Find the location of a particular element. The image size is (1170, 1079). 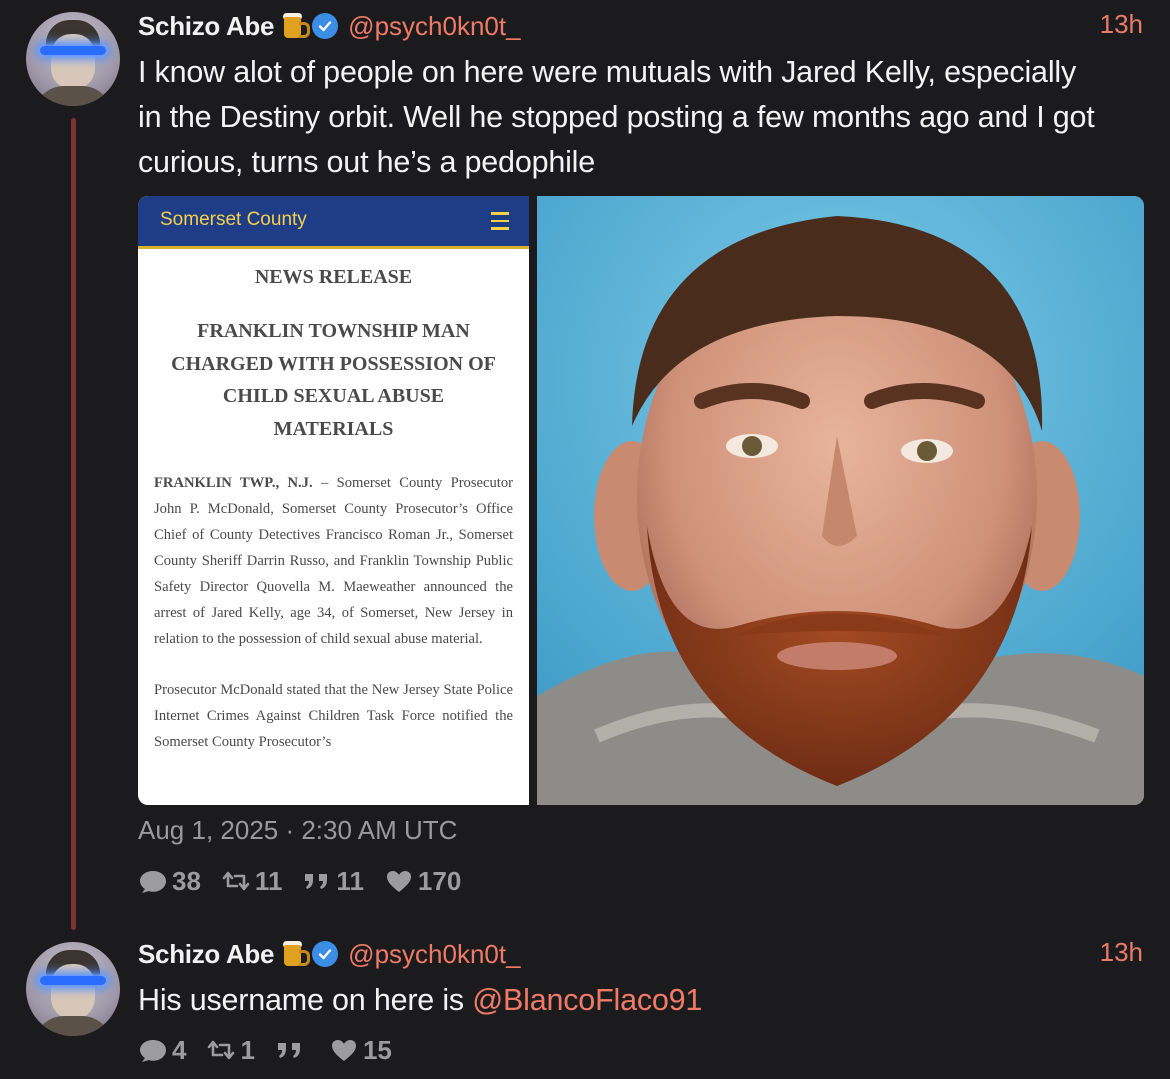

like-button: 170 is located at coordinates (422, 881).